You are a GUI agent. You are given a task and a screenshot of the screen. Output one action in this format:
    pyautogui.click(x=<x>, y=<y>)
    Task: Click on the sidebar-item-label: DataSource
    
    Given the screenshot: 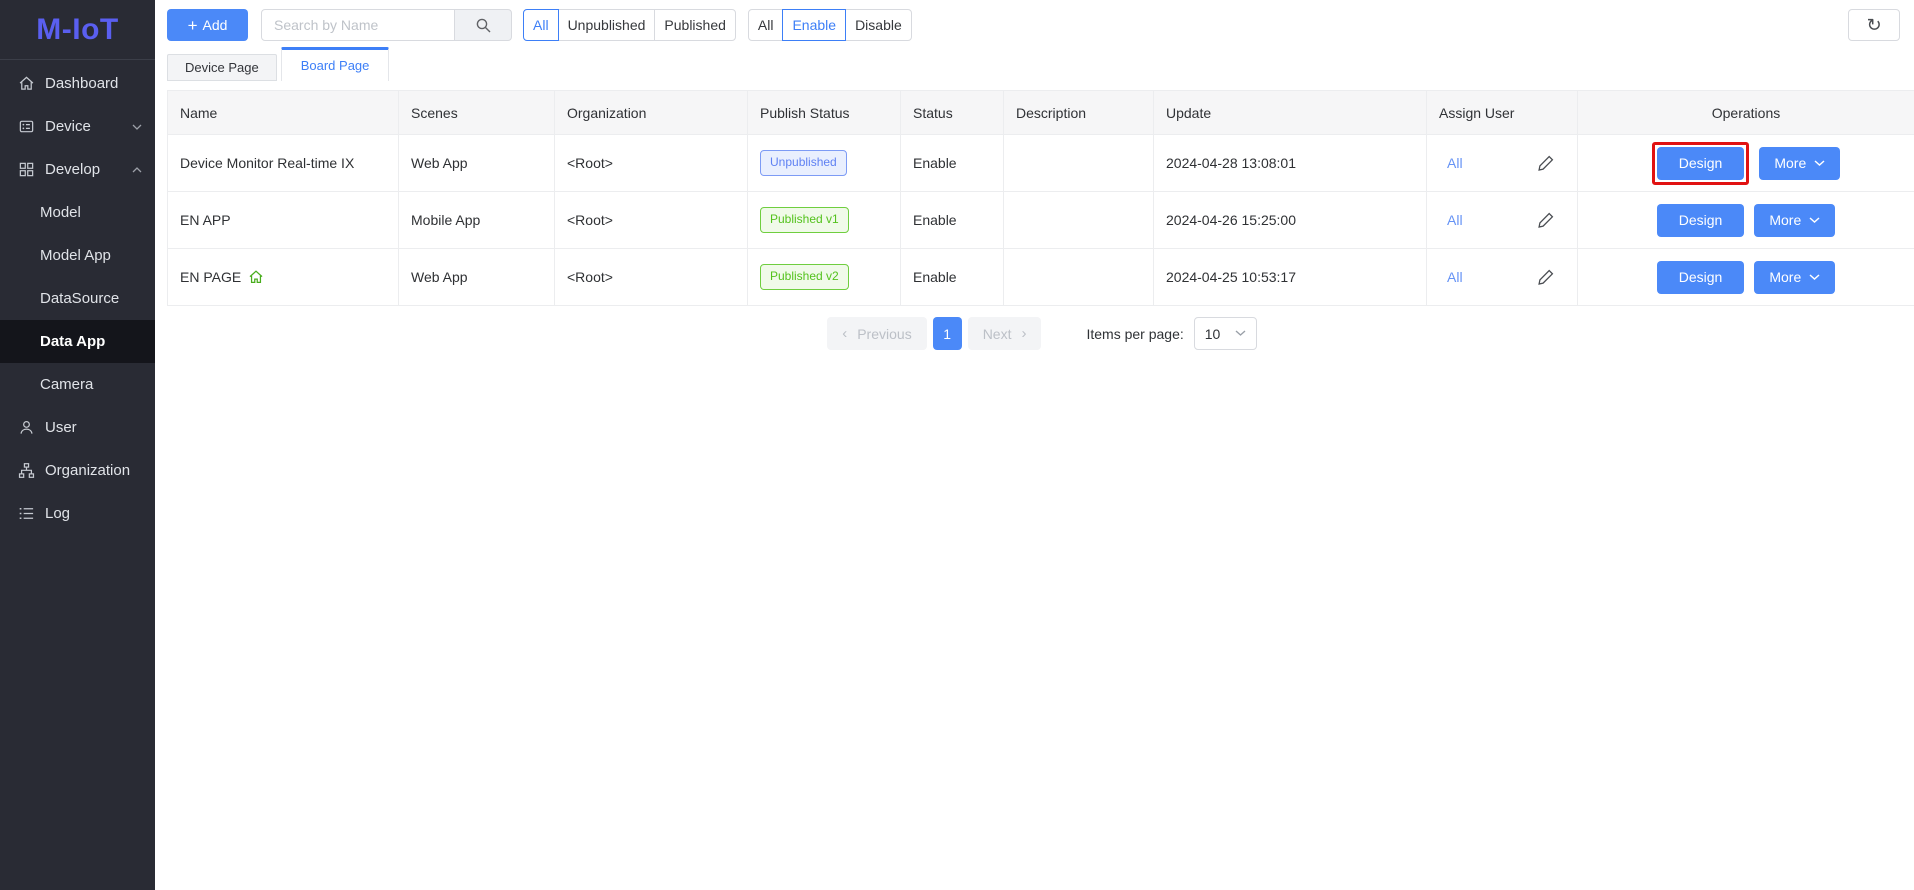 What is the action you would take?
    pyautogui.click(x=80, y=298)
    